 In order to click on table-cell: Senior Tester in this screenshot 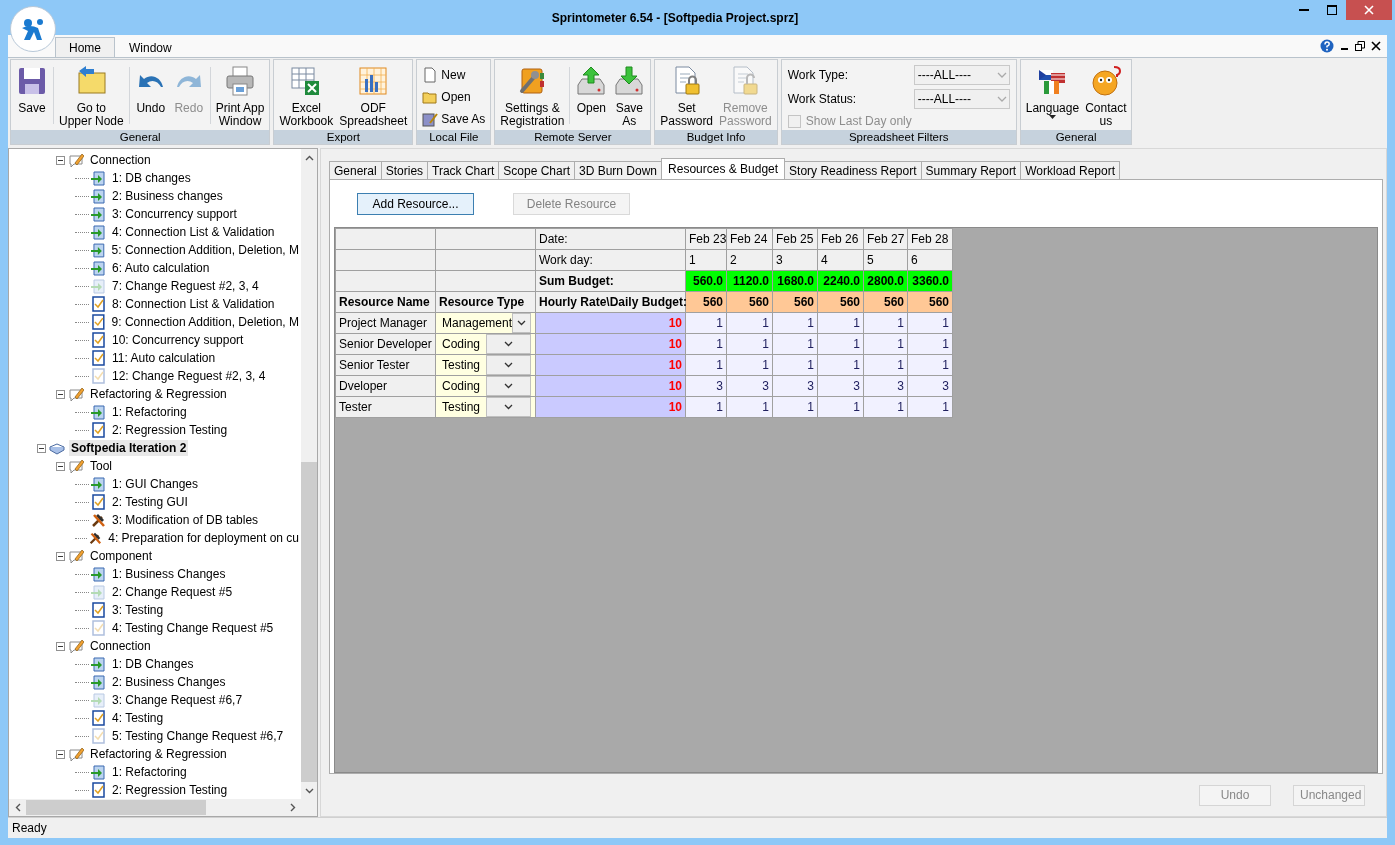, I will do `click(385, 365)`.